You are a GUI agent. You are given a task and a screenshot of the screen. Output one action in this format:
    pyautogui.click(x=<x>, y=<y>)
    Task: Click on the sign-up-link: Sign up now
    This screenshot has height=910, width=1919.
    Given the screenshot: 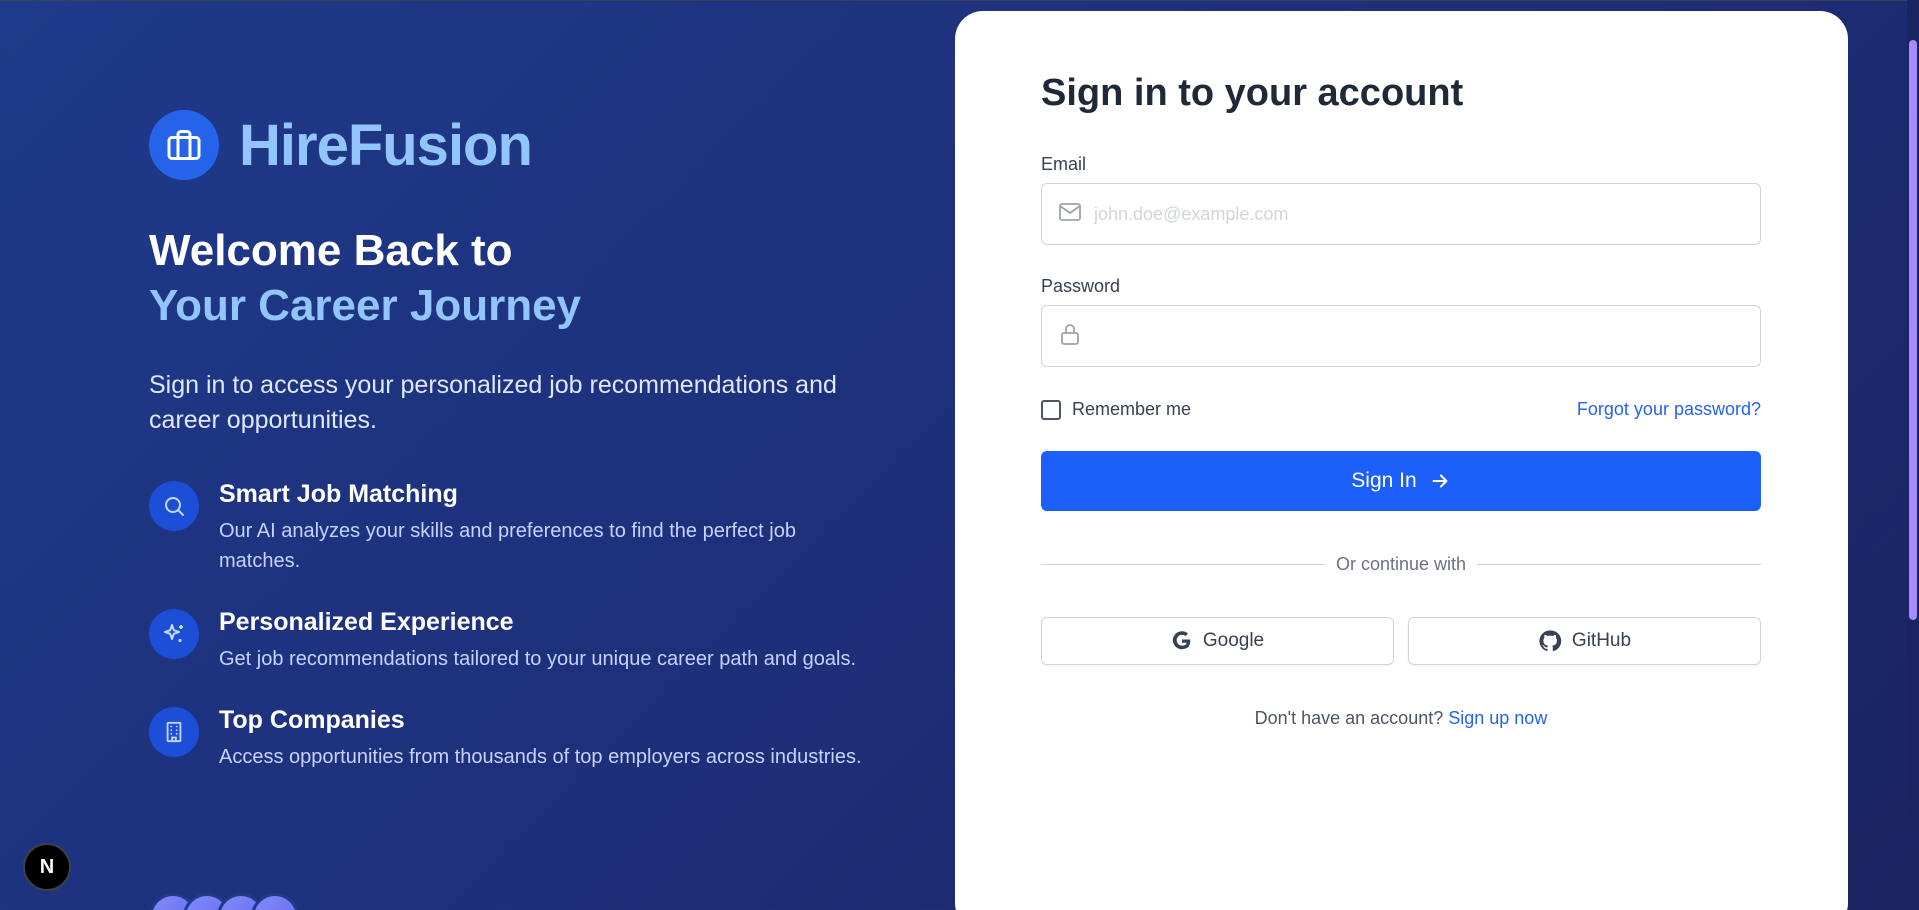 What is the action you would take?
    pyautogui.click(x=1497, y=718)
    